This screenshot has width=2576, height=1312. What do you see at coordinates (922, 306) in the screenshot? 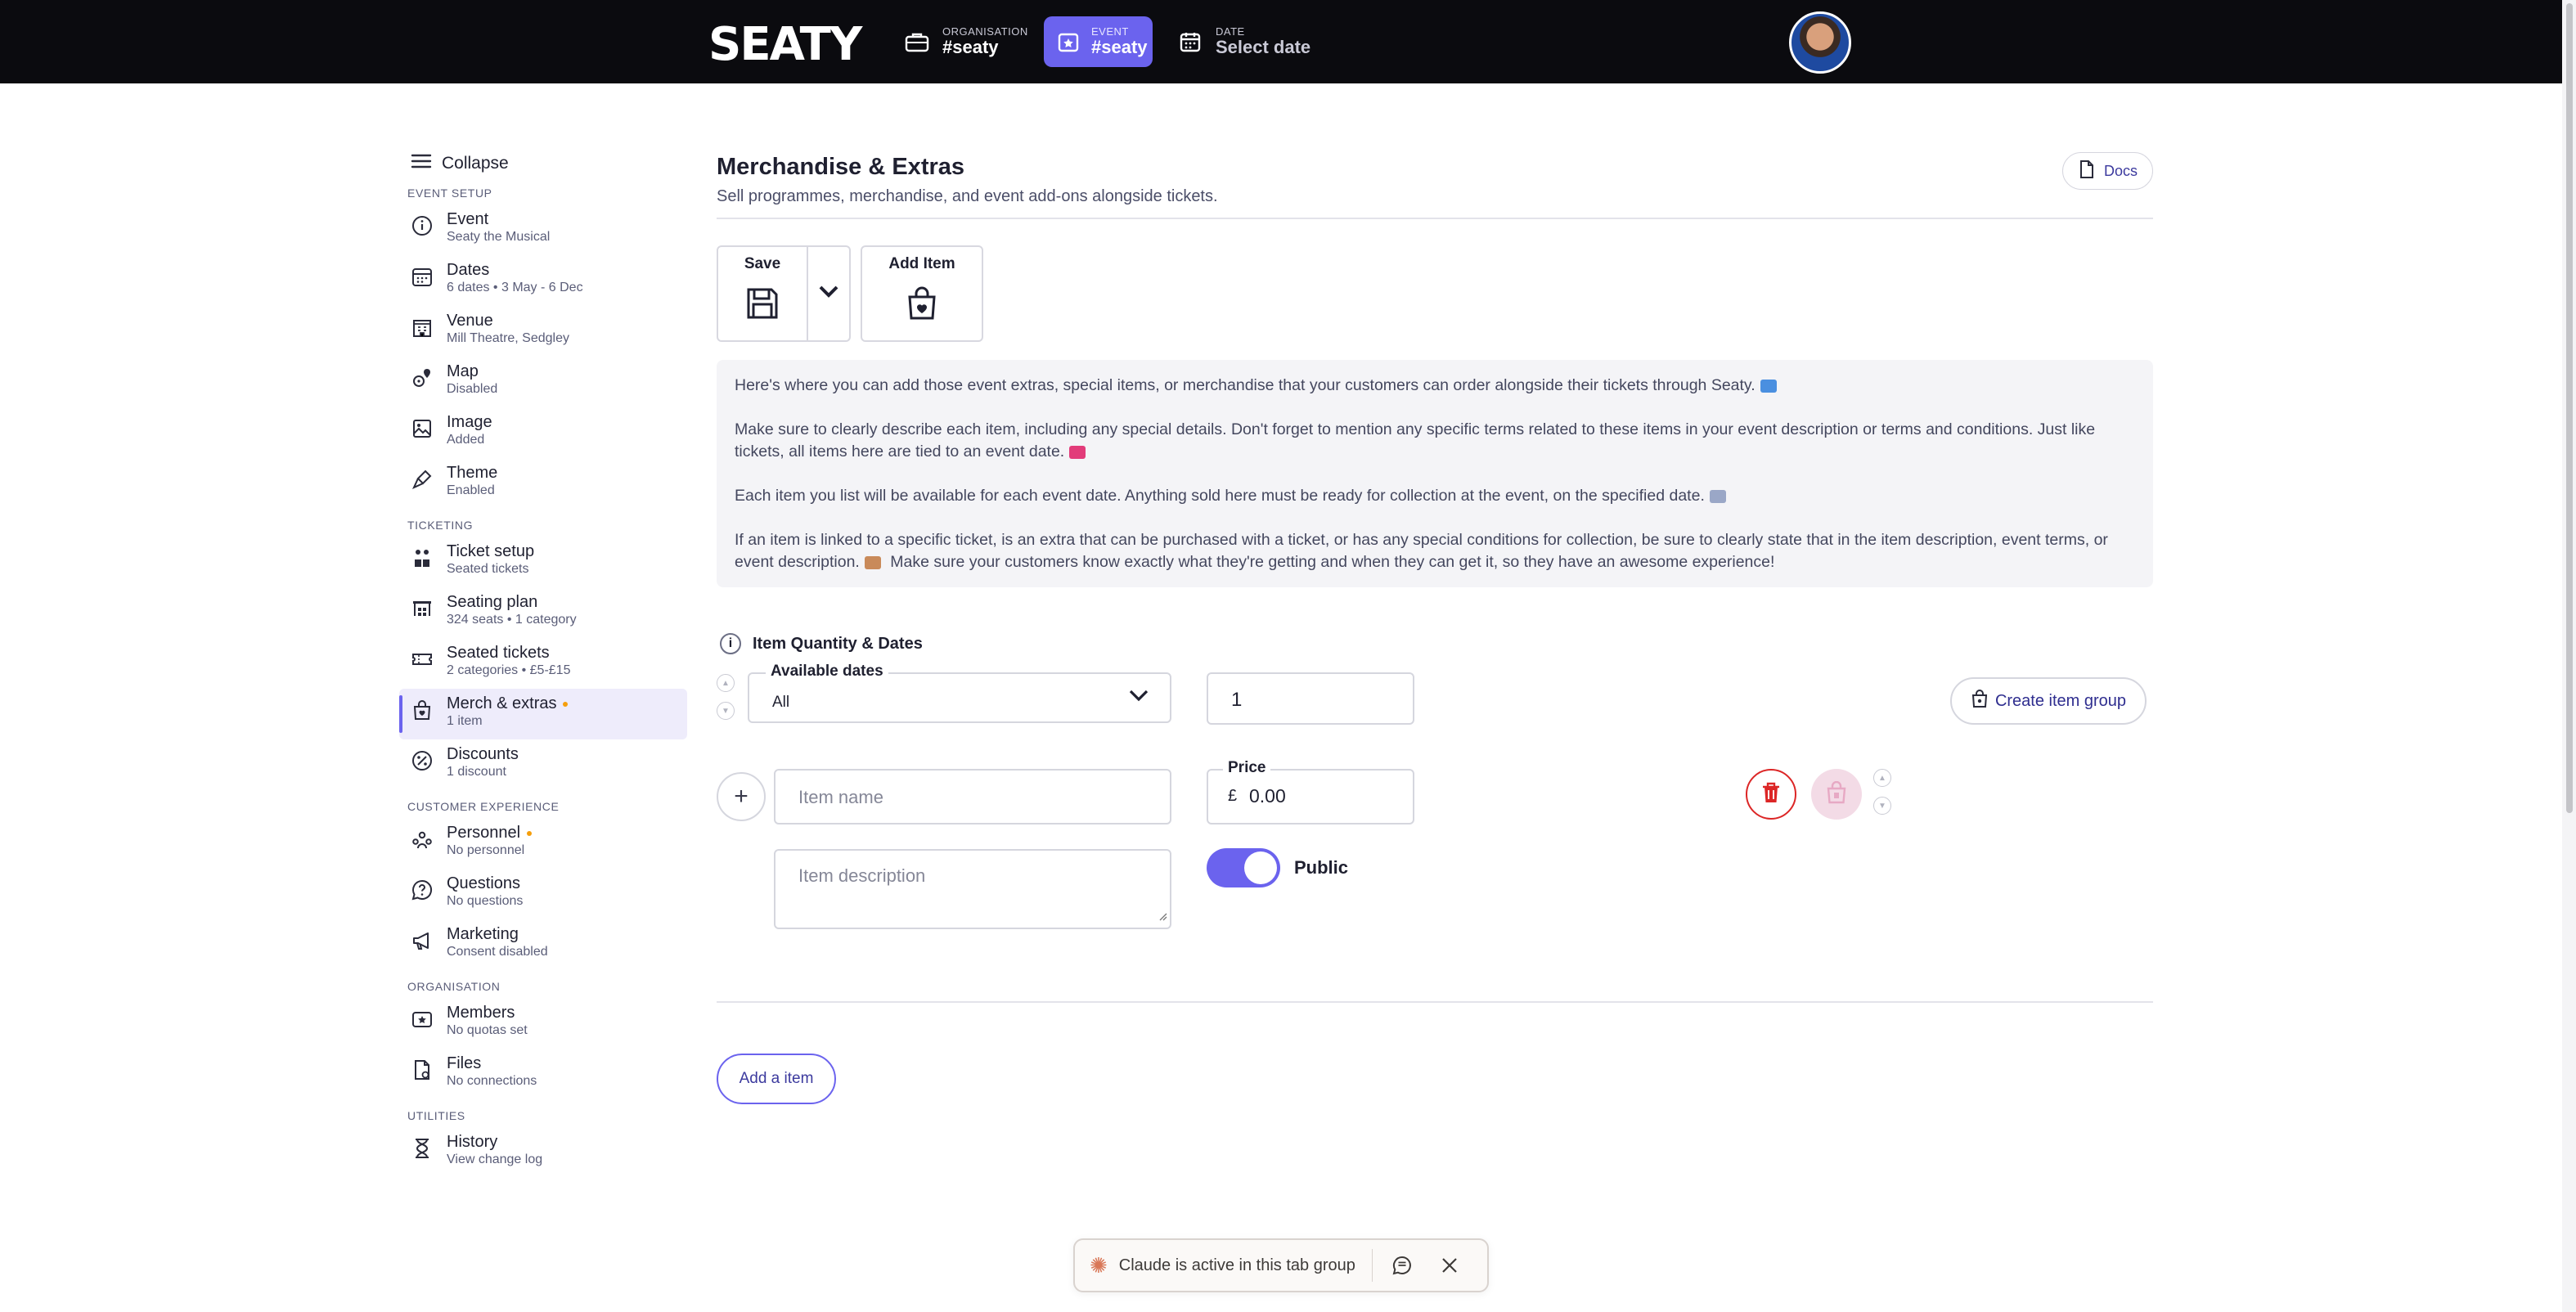
I see `shopping-bag-heart-icon` at bounding box center [922, 306].